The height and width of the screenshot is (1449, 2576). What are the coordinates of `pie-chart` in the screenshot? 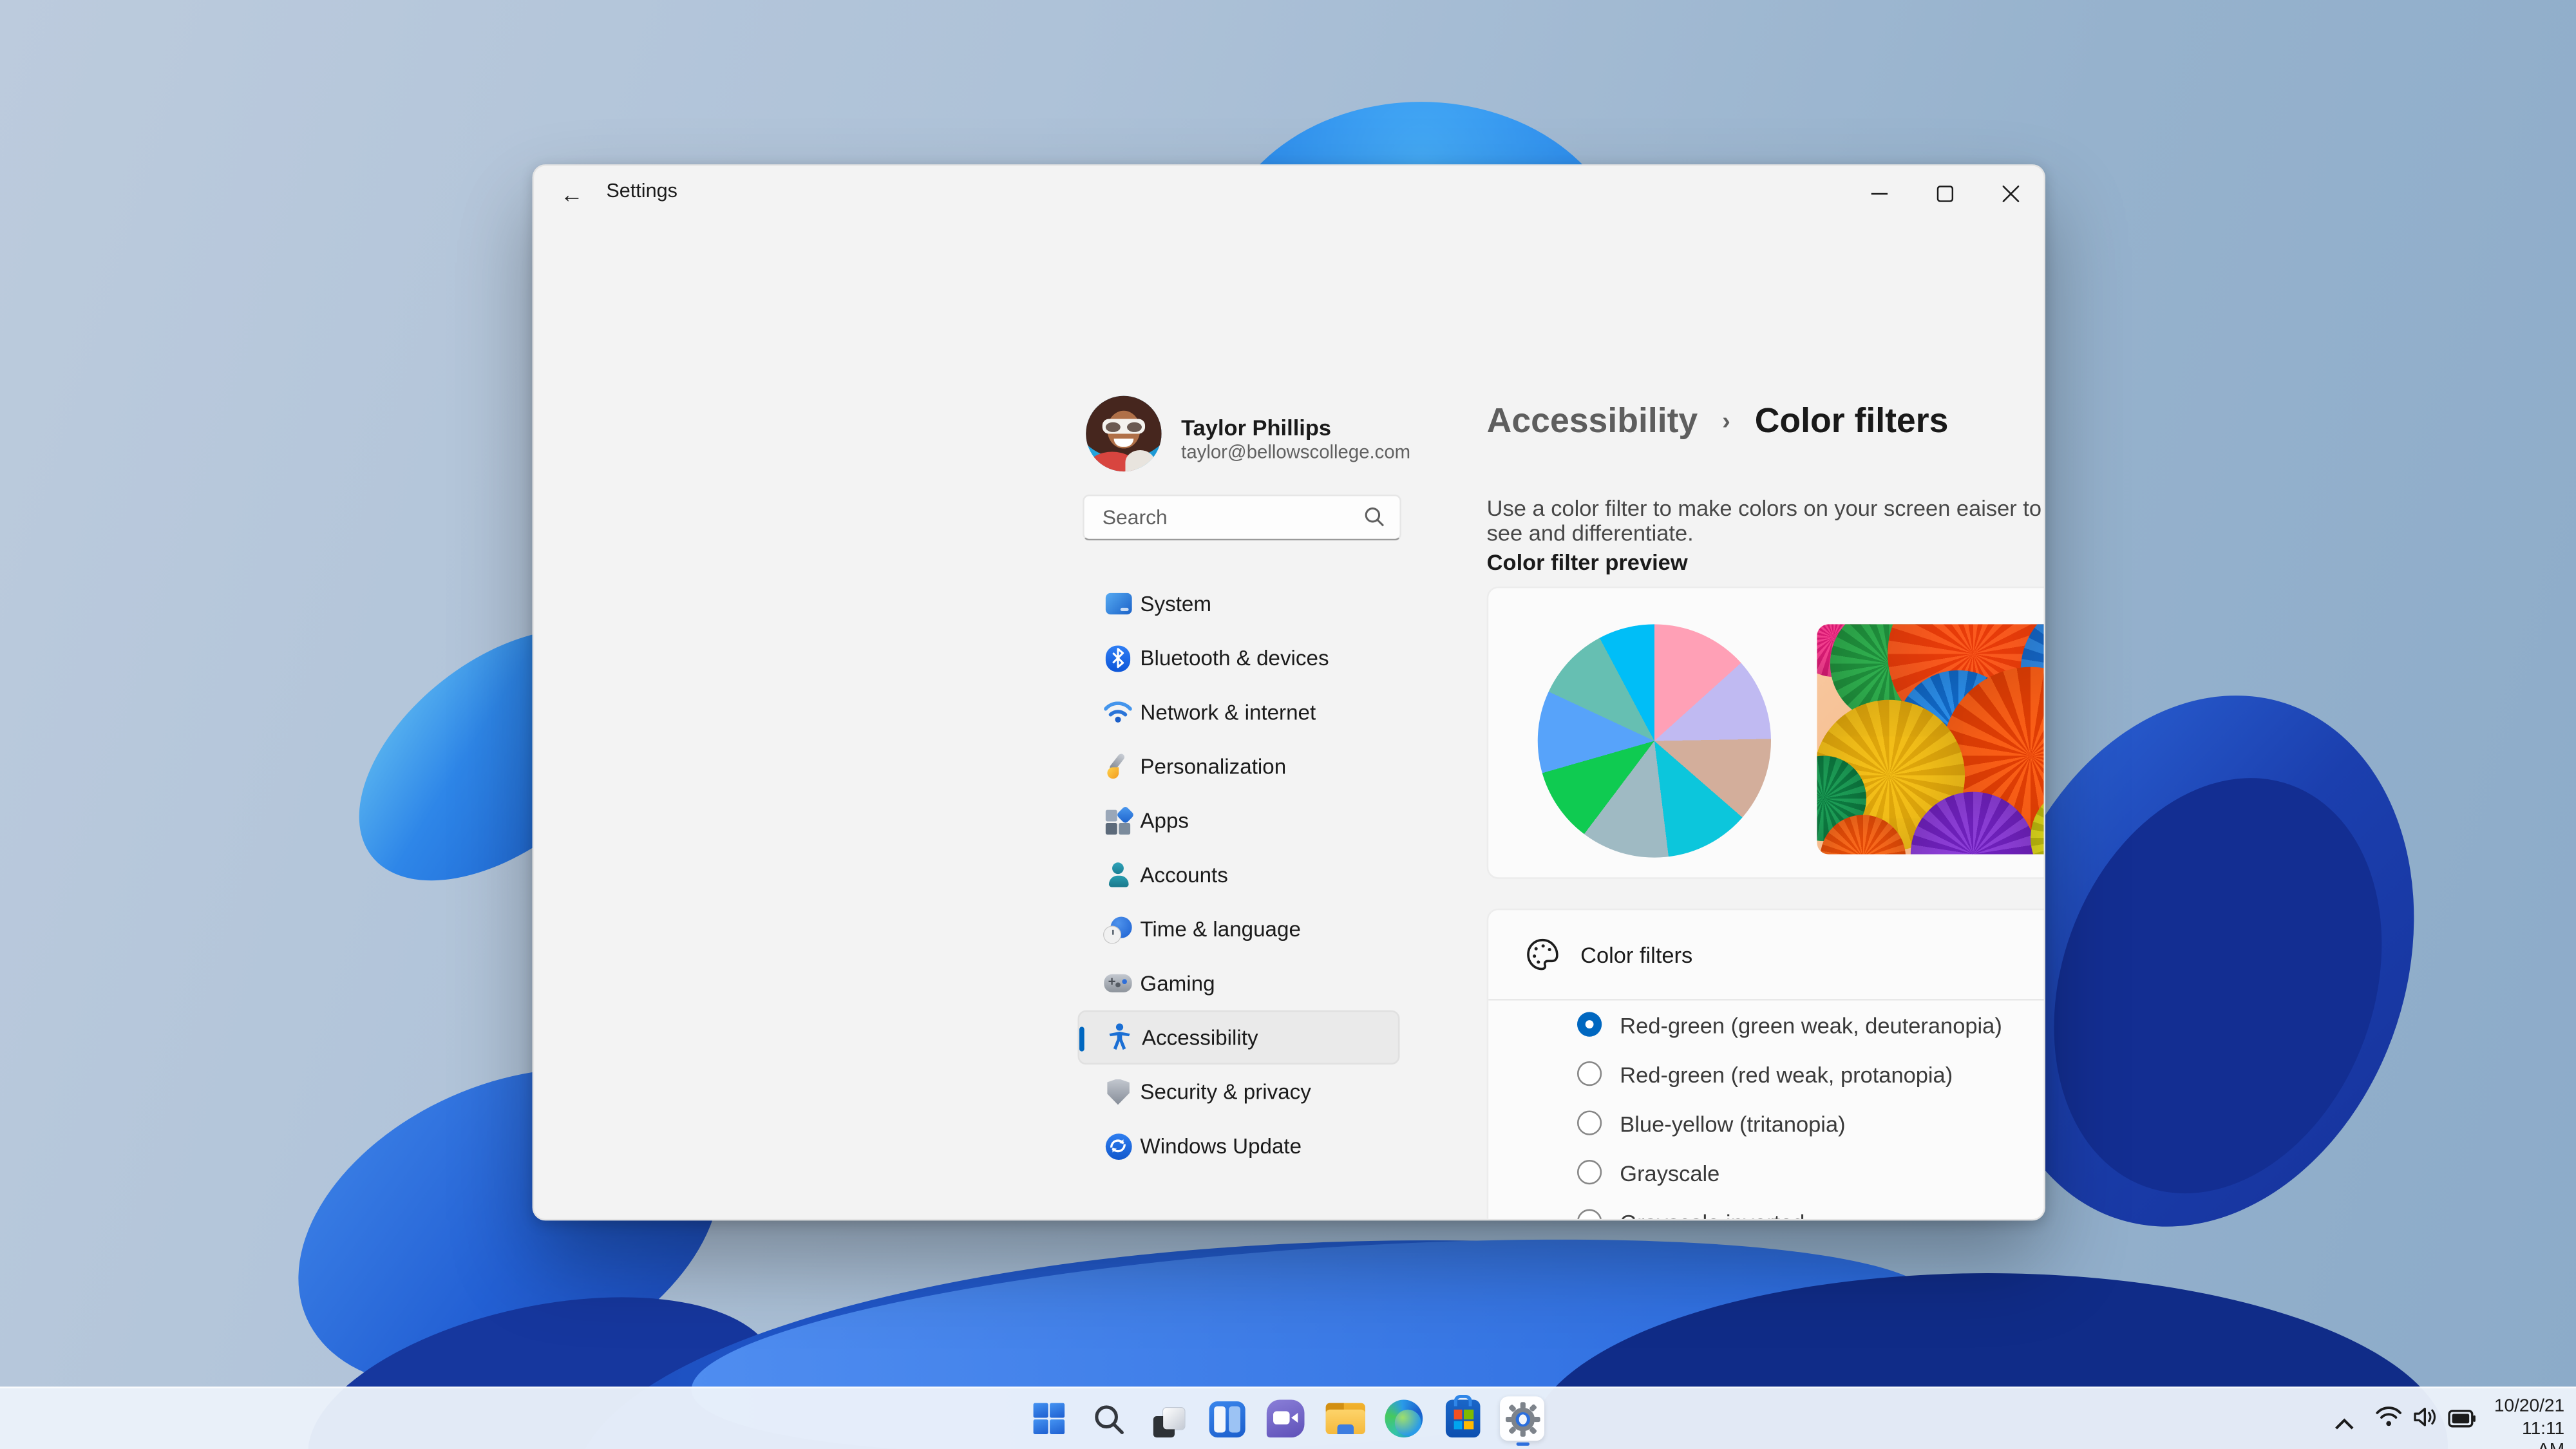 It's located at (1654, 741).